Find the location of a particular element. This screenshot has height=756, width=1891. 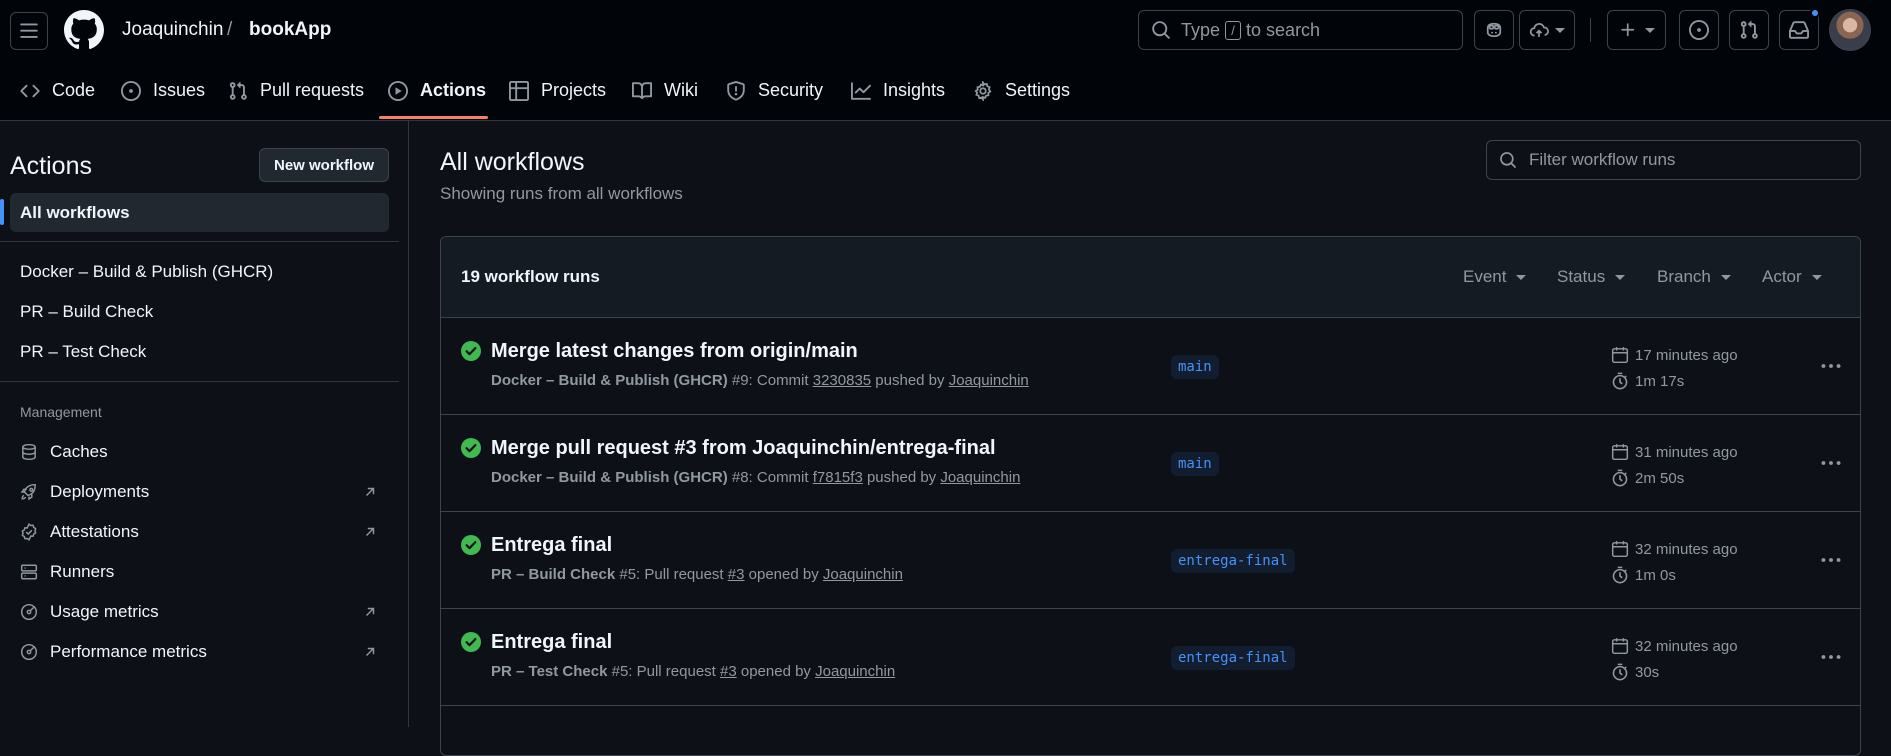

run-duration: 2m 50s is located at coordinates (1660, 478).